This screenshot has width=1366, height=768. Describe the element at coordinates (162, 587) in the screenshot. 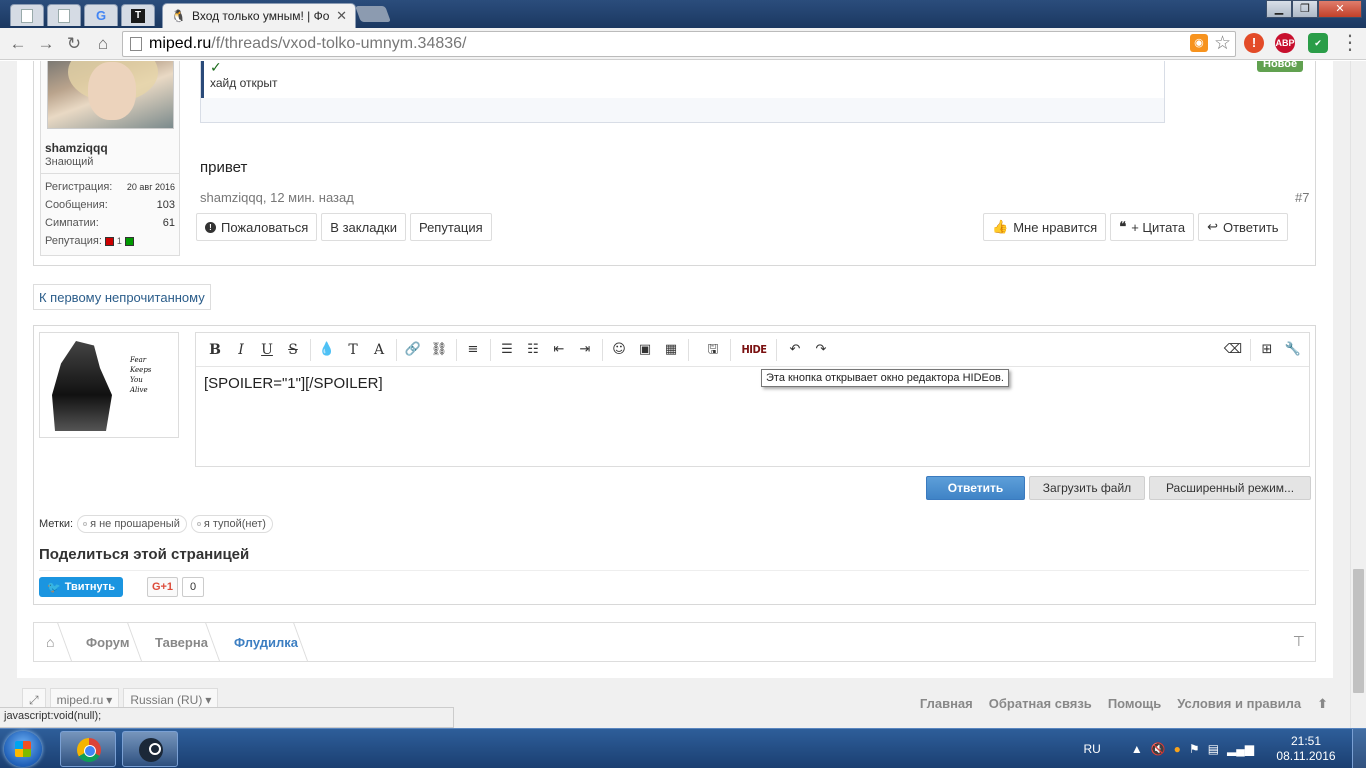

I see `gplus-button: G+1` at that location.